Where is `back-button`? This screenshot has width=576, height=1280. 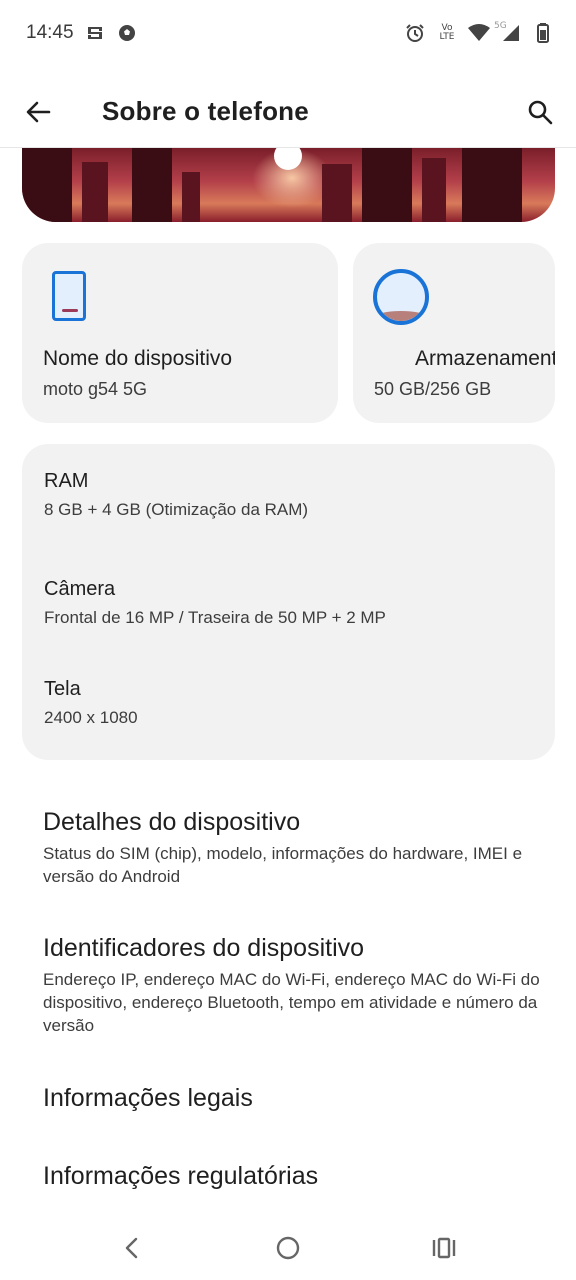
back-button is located at coordinates (38, 112).